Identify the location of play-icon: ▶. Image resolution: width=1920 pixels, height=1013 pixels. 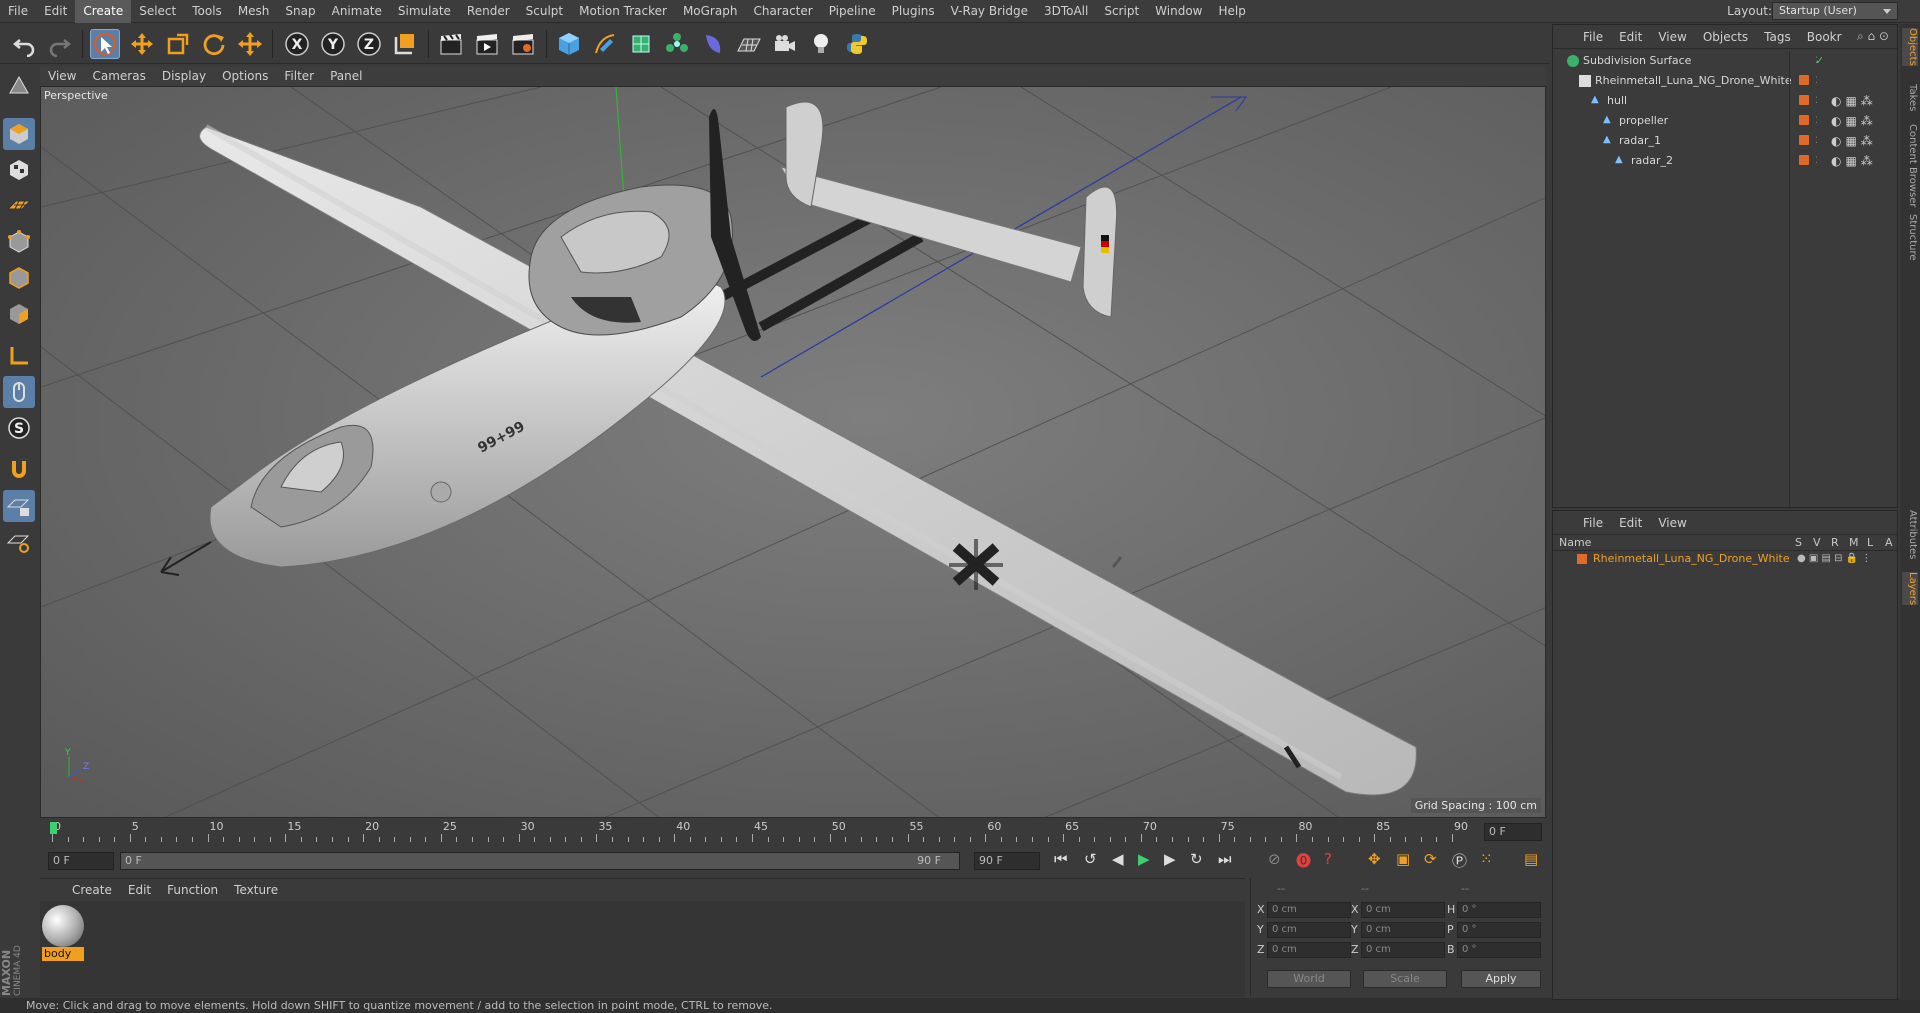
(1144, 859).